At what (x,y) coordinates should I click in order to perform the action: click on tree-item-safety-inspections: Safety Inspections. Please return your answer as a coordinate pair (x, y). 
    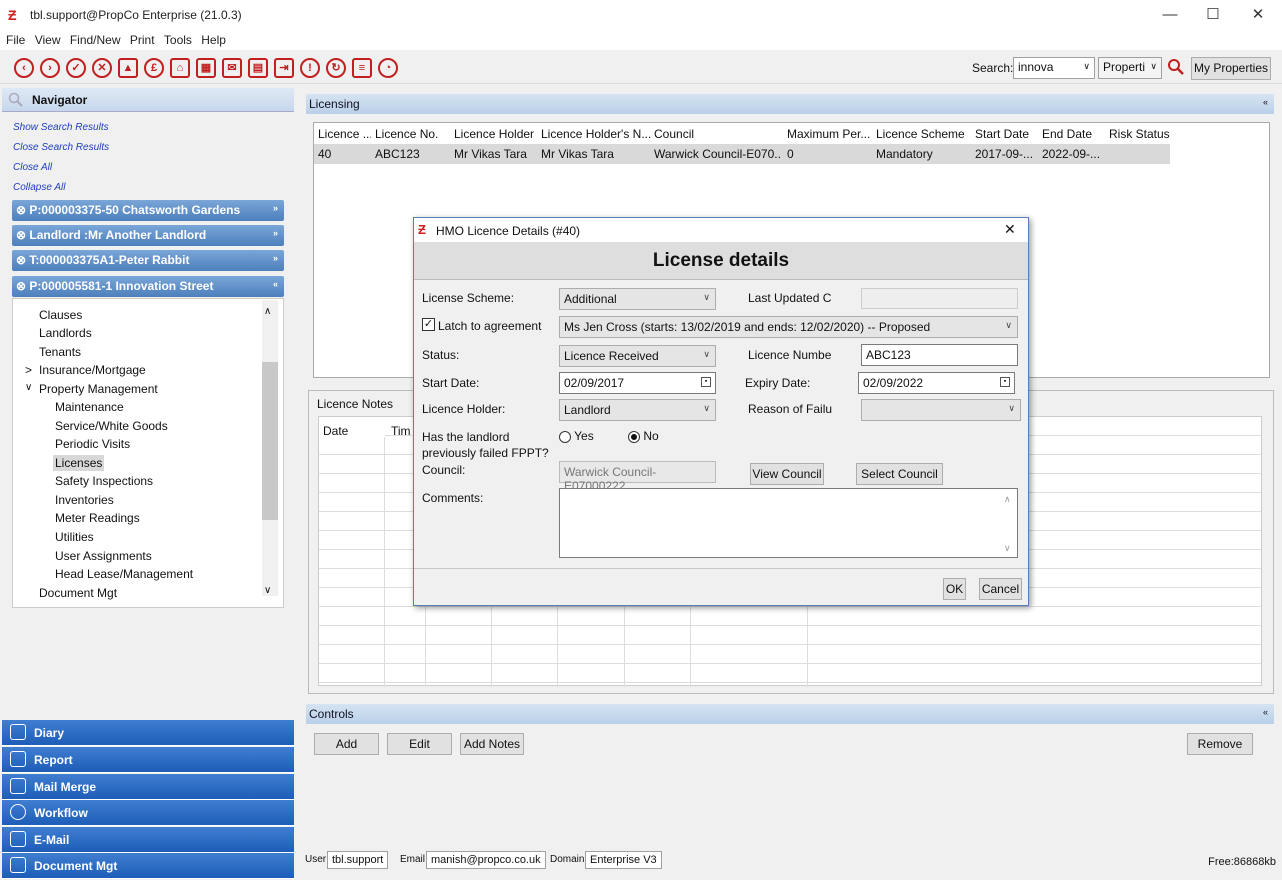
    Looking at the image, I should click on (104, 481).